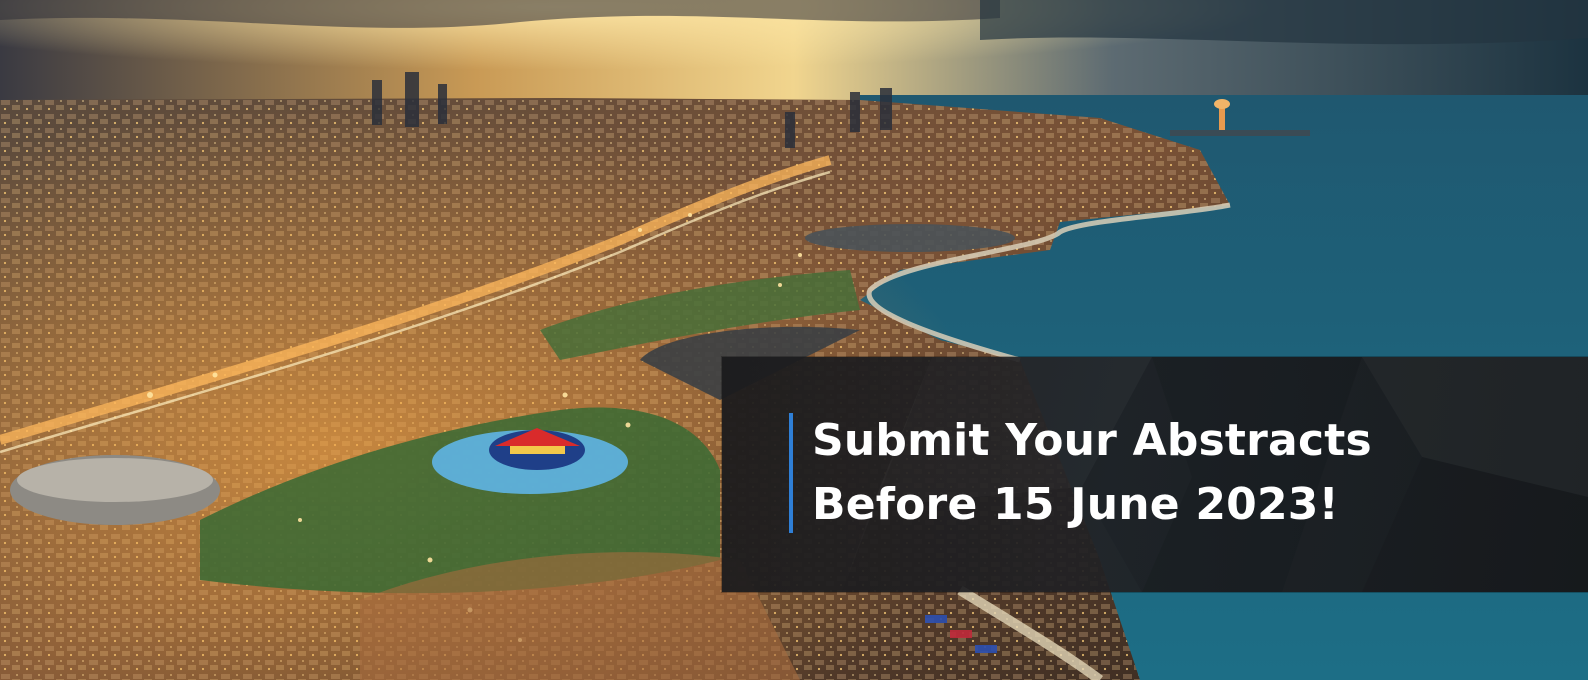 This screenshot has width=1588, height=680. What do you see at coordinates (1092, 440) in the screenshot?
I see `headline-line-1: Submit Your Abstracts` at bounding box center [1092, 440].